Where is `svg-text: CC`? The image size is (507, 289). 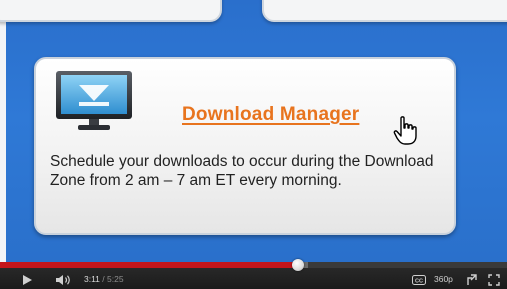 svg-text: CC is located at coordinates (419, 281).